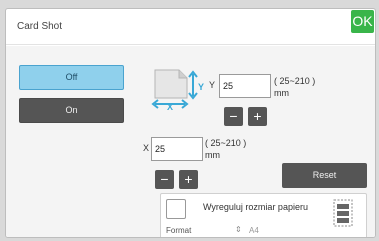 This screenshot has width=379, height=241. Describe the element at coordinates (238, 229) in the screenshot. I see `format-spinner-icon: ⇕` at that location.